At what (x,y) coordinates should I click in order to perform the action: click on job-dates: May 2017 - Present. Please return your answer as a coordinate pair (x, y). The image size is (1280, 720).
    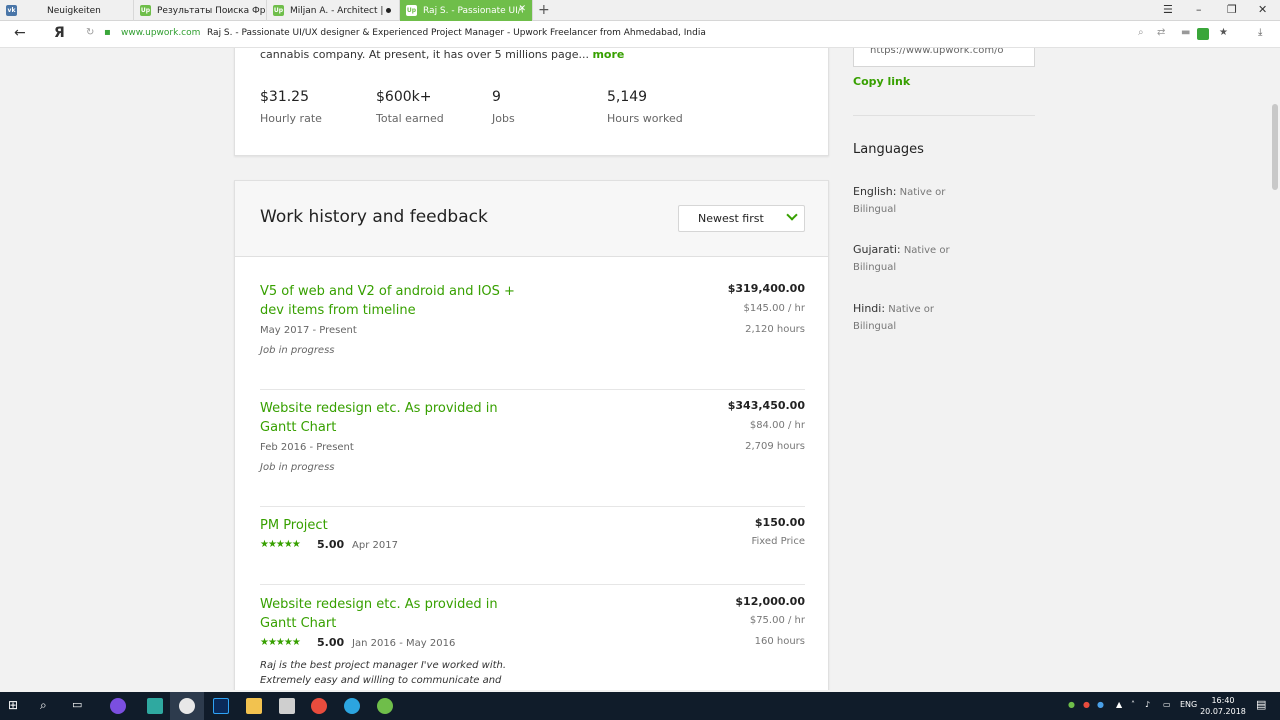
    Looking at the image, I should click on (308, 330).